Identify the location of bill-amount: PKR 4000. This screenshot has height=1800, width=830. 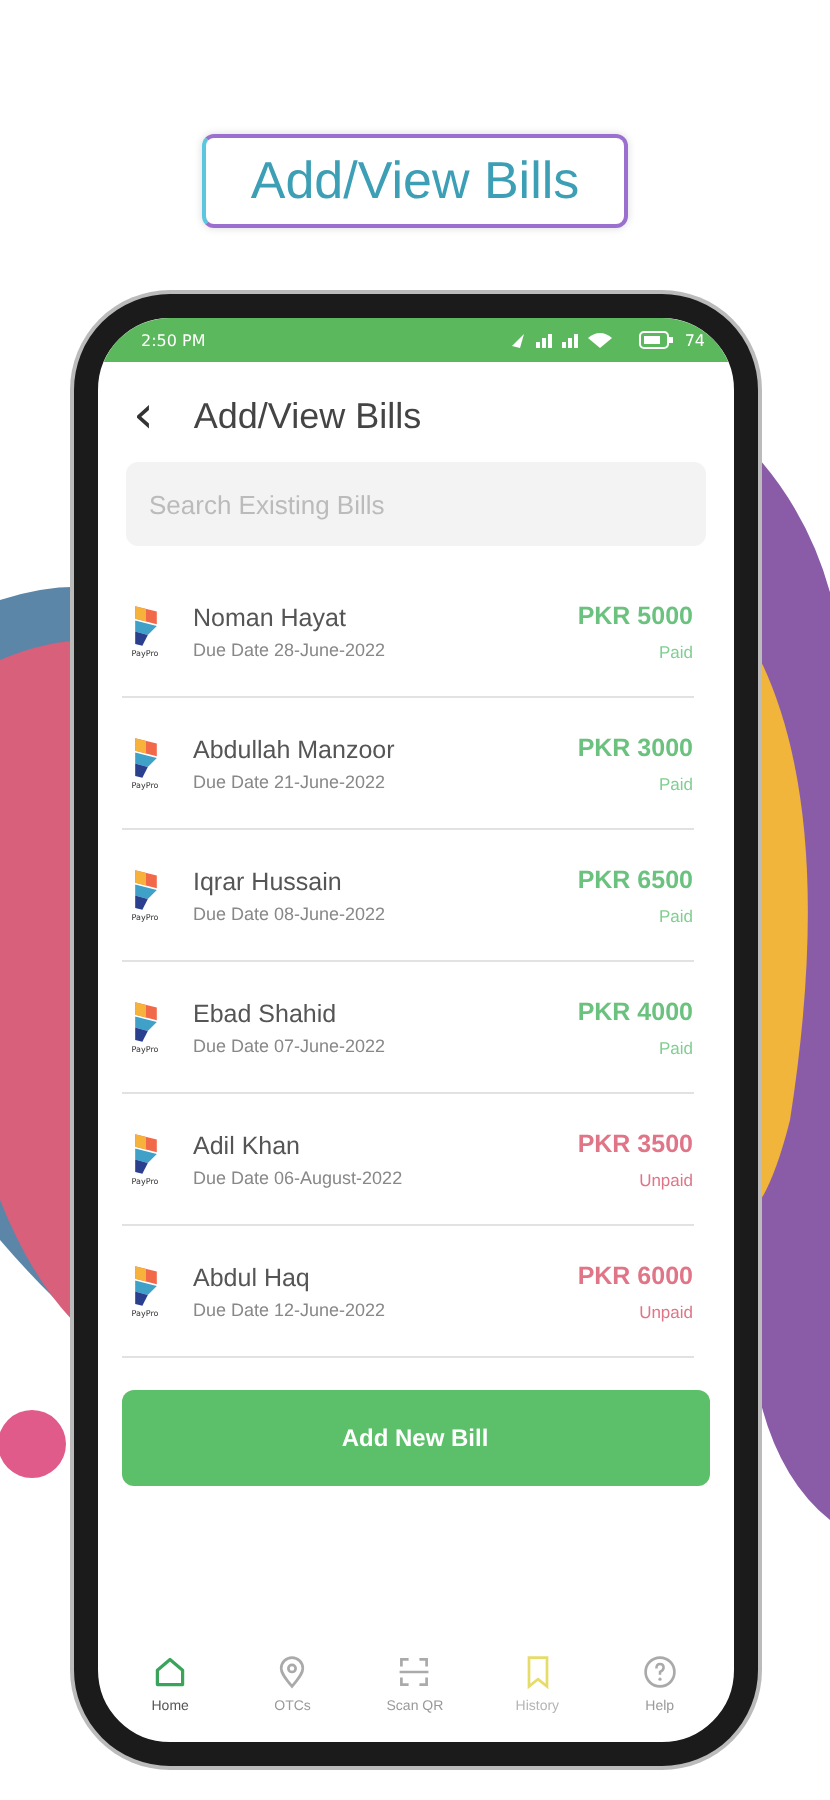
(635, 1011).